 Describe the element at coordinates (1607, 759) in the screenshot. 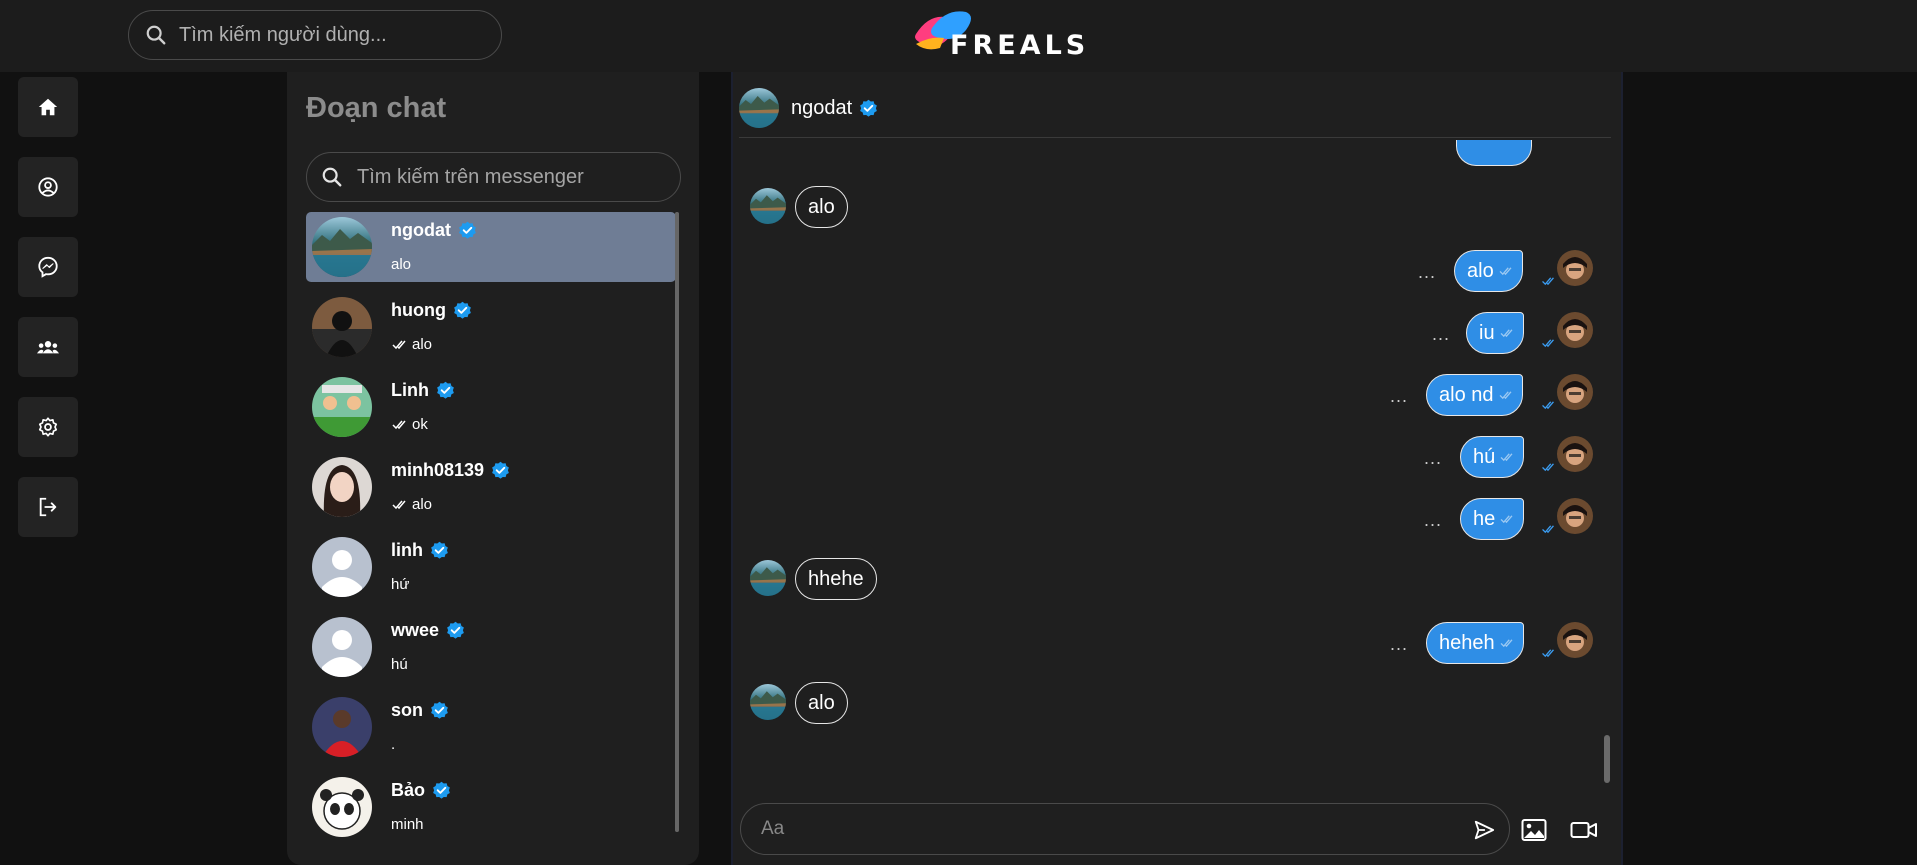

I see `chat-scrollbar-thumb` at that location.